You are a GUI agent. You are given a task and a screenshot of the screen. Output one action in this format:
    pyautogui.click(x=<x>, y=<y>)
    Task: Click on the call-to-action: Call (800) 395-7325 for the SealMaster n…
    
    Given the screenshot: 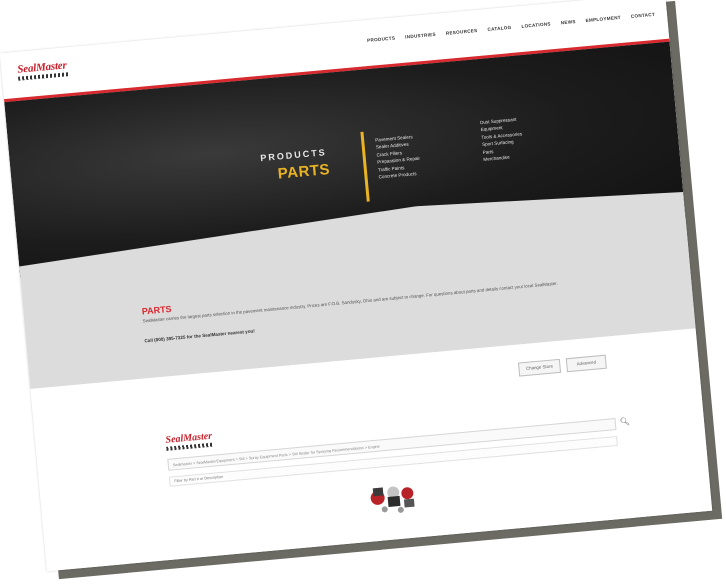 What is the action you would take?
    pyautogui.click(x=199, y=335)
    